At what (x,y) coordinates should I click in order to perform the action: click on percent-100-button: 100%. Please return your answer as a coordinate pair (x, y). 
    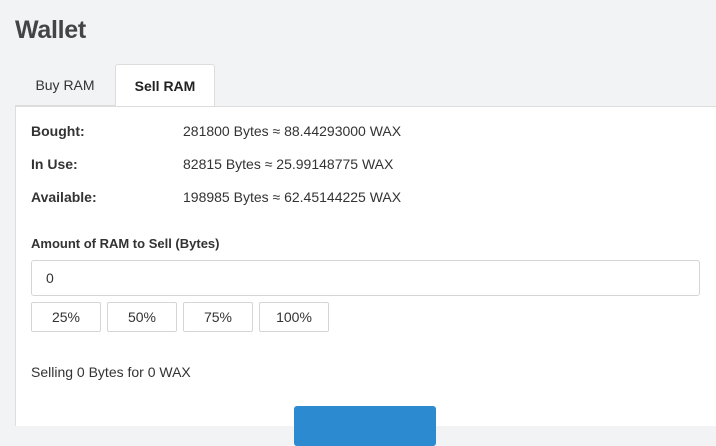
    Looking at the image, I should click on (294, 317).